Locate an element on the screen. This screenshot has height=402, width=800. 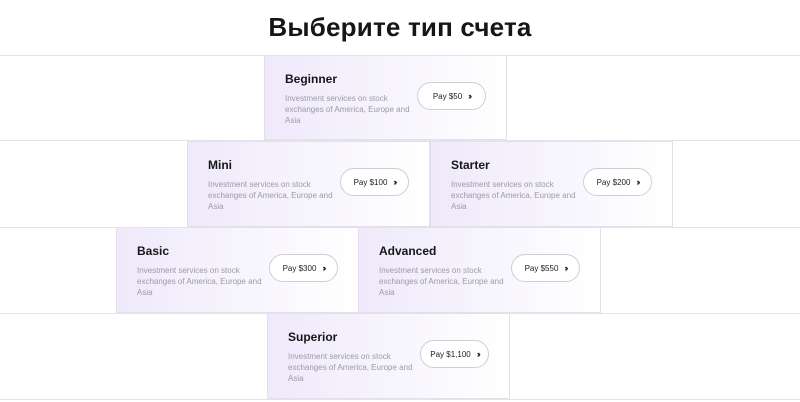
plan-name: Advanced is located at coordinates (408, 251).